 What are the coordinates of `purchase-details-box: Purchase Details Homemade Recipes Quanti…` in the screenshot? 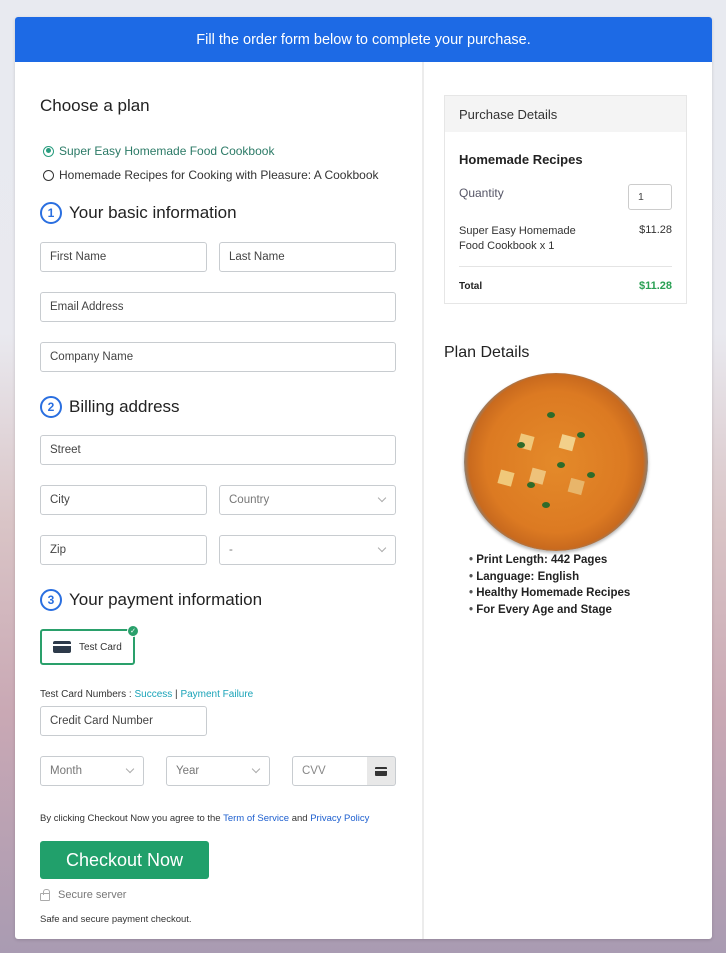 It's located at (565, 199).